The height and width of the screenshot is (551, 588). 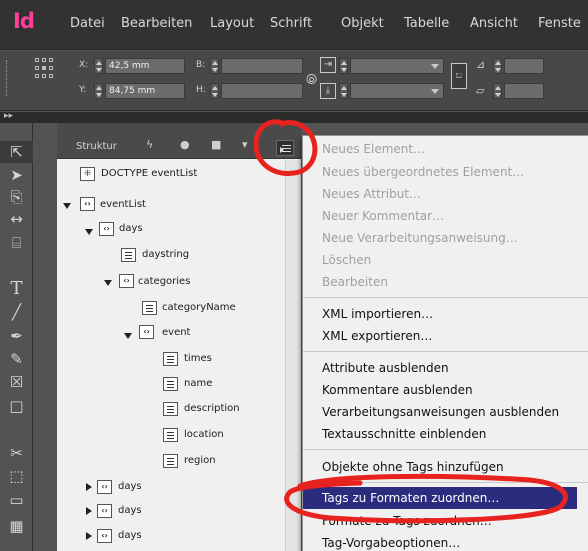 I want to click on rotate-stepper, so click(x=497, y=66).